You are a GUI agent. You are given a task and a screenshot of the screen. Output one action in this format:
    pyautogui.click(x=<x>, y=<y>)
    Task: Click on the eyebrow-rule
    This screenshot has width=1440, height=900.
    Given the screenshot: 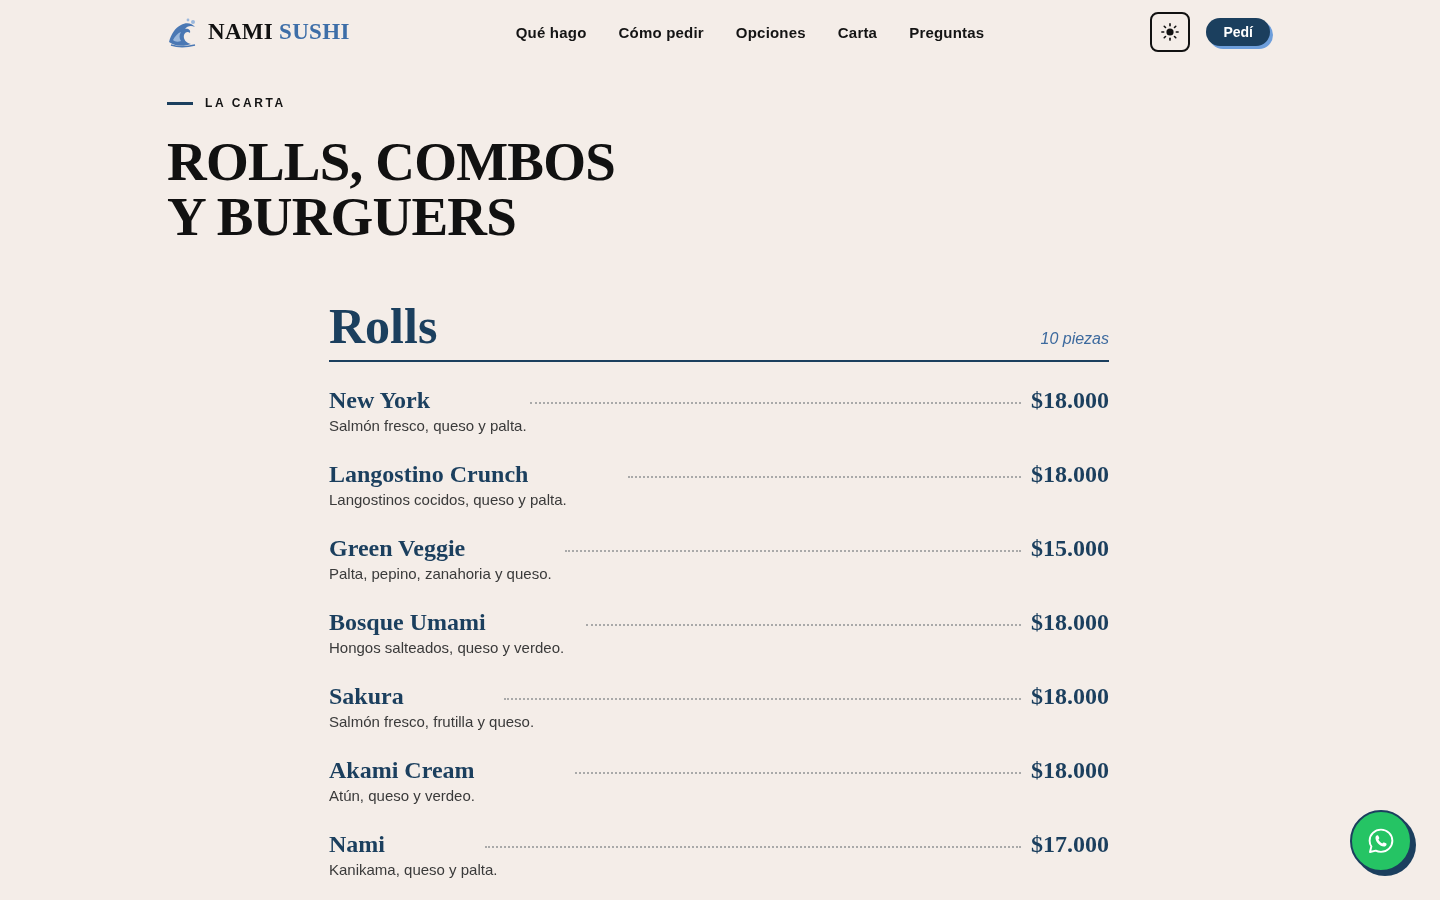 What is the action you would take?
    pyautogui.click(x=180, y=103)
    